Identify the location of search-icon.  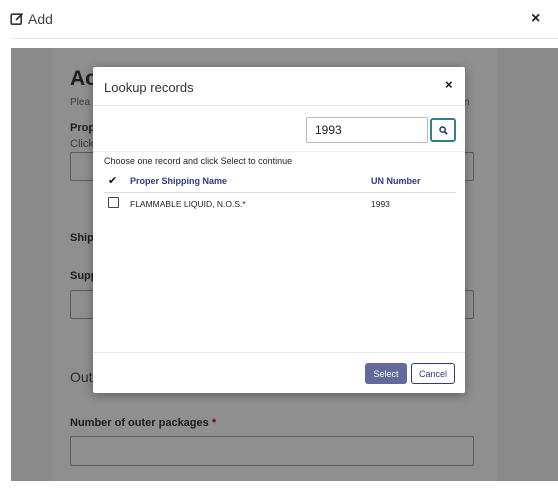
(443, 130).